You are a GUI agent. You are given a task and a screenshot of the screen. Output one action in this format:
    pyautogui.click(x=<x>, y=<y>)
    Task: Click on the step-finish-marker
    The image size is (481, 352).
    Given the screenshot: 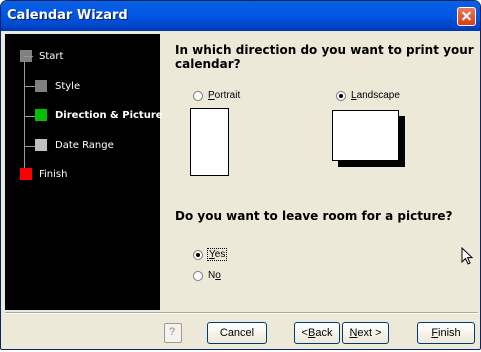 What is the action you would take?
    pyautogui.click(x=26, y=174)
    